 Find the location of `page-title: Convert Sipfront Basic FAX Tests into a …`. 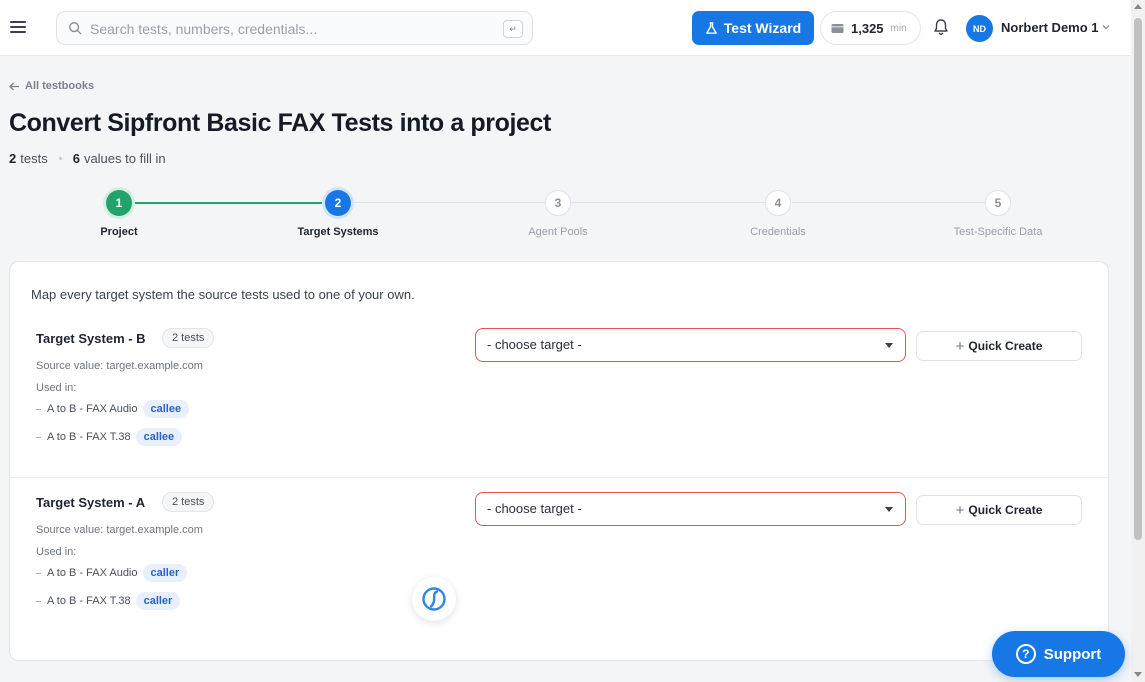

page-title: Convert Sipfront Basic FAX Tests into a … is located at coordinates (280, 123).